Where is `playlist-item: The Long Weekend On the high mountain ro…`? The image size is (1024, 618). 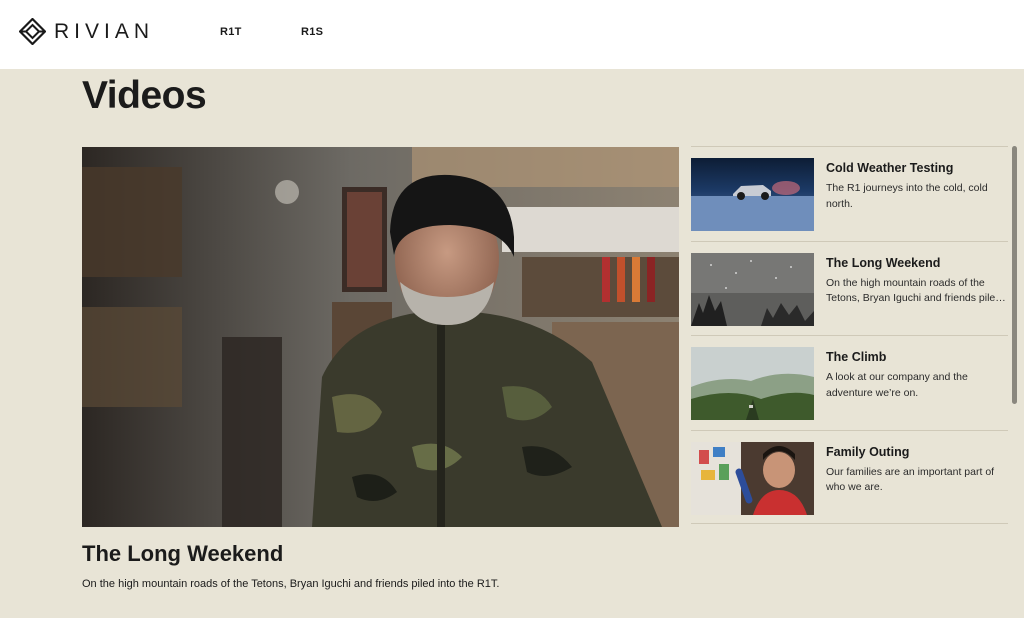 playlist-item: The Long Weekend On the high mountain ro… is located at coordinates (849, 288).